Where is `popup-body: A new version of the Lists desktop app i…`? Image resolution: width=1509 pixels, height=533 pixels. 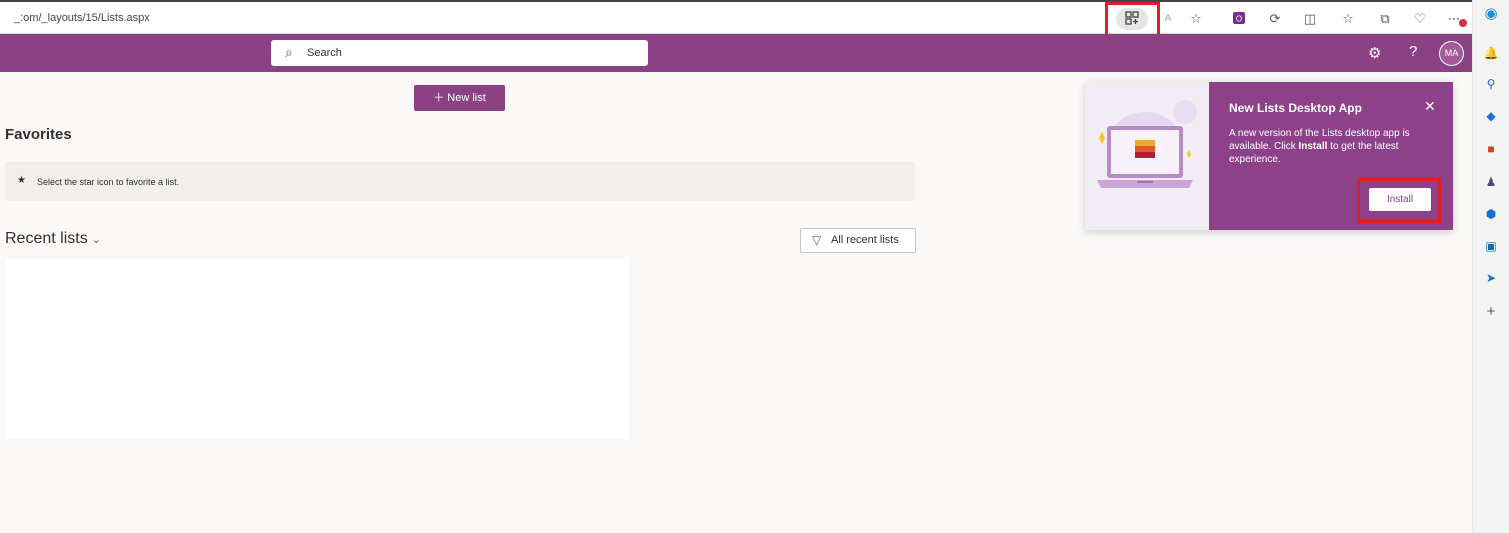
popup-body: A new version of the Lists desktop app i… is located at coordinates (1335, 146).